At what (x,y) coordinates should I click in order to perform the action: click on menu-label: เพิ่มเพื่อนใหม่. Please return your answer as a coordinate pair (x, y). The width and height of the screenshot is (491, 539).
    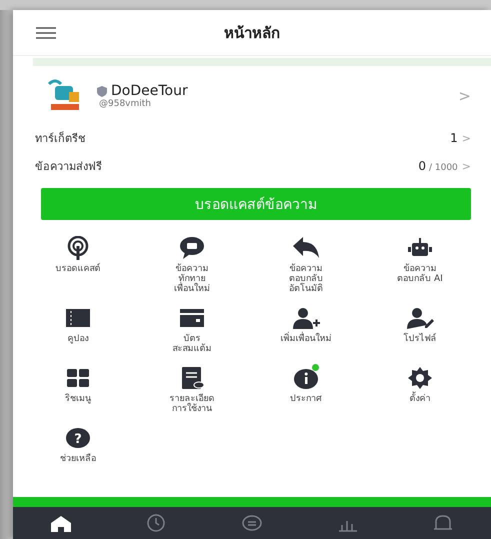
    Looking at the image, I should click on (306, 339).